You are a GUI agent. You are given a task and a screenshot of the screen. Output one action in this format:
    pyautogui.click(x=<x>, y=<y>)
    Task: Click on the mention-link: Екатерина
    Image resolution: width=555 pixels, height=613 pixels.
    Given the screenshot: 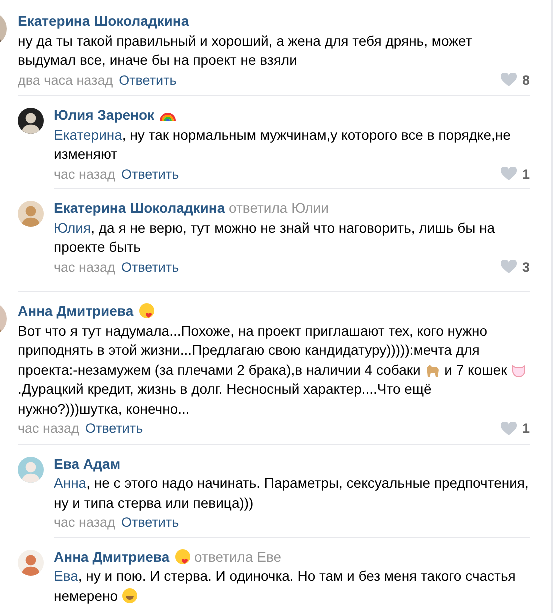 What is the action you would take?
    pyautogui.click(x=88, y=134)
    